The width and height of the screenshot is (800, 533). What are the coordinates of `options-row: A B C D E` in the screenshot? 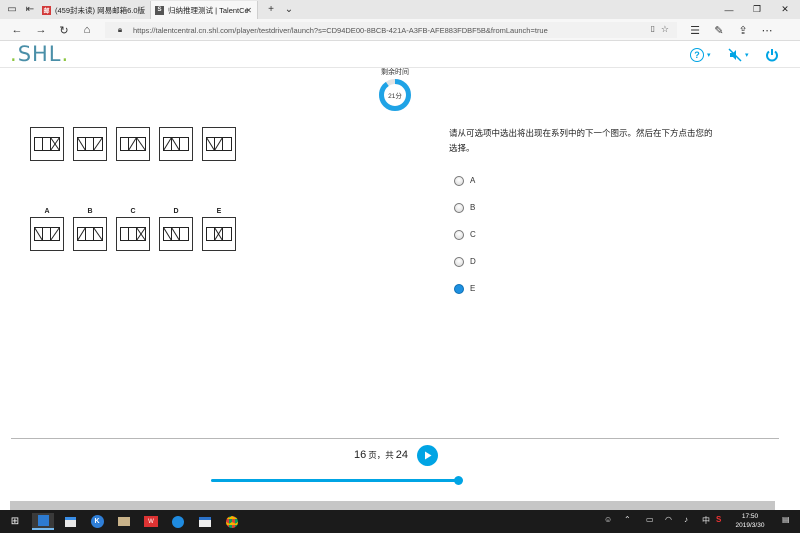 It's located at (133, 229).